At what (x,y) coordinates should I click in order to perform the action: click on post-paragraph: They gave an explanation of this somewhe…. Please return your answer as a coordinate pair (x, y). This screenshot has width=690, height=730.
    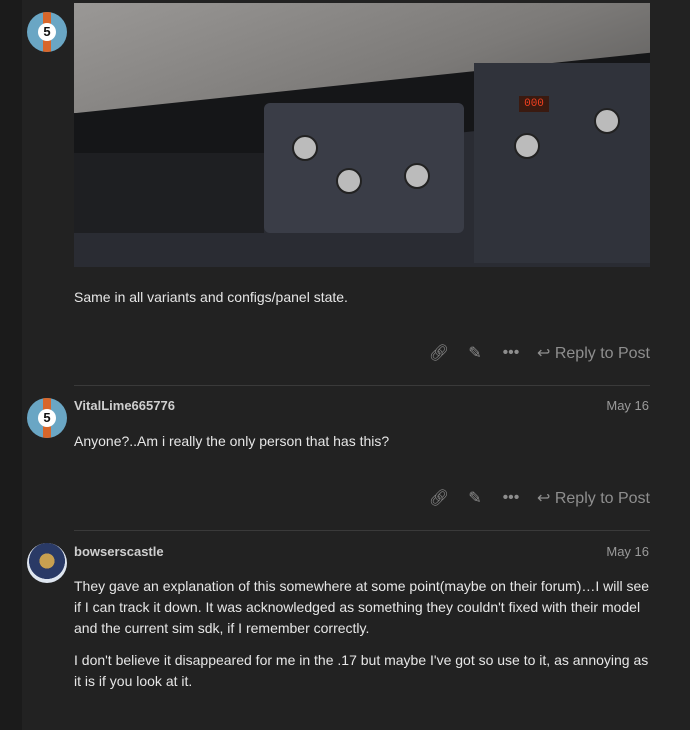
    Looking at the image, I should click on (362, 607).